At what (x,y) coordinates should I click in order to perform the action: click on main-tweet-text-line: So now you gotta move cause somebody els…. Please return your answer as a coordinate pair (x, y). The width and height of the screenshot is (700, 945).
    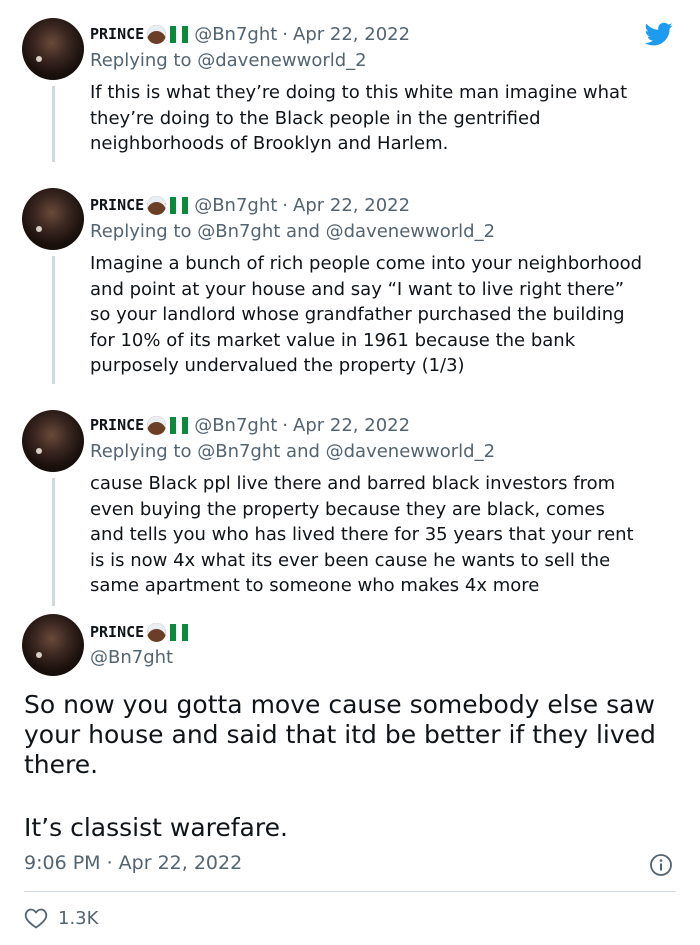
    Looking at the image, I should click on (339, 704).